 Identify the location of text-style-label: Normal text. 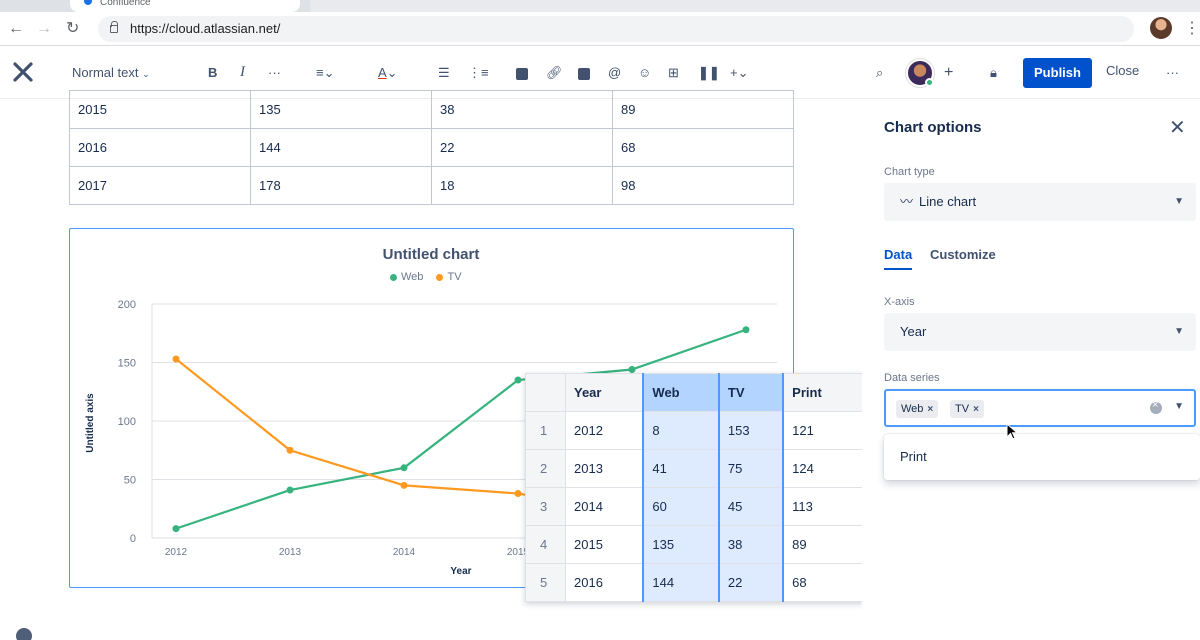
(105, 72).